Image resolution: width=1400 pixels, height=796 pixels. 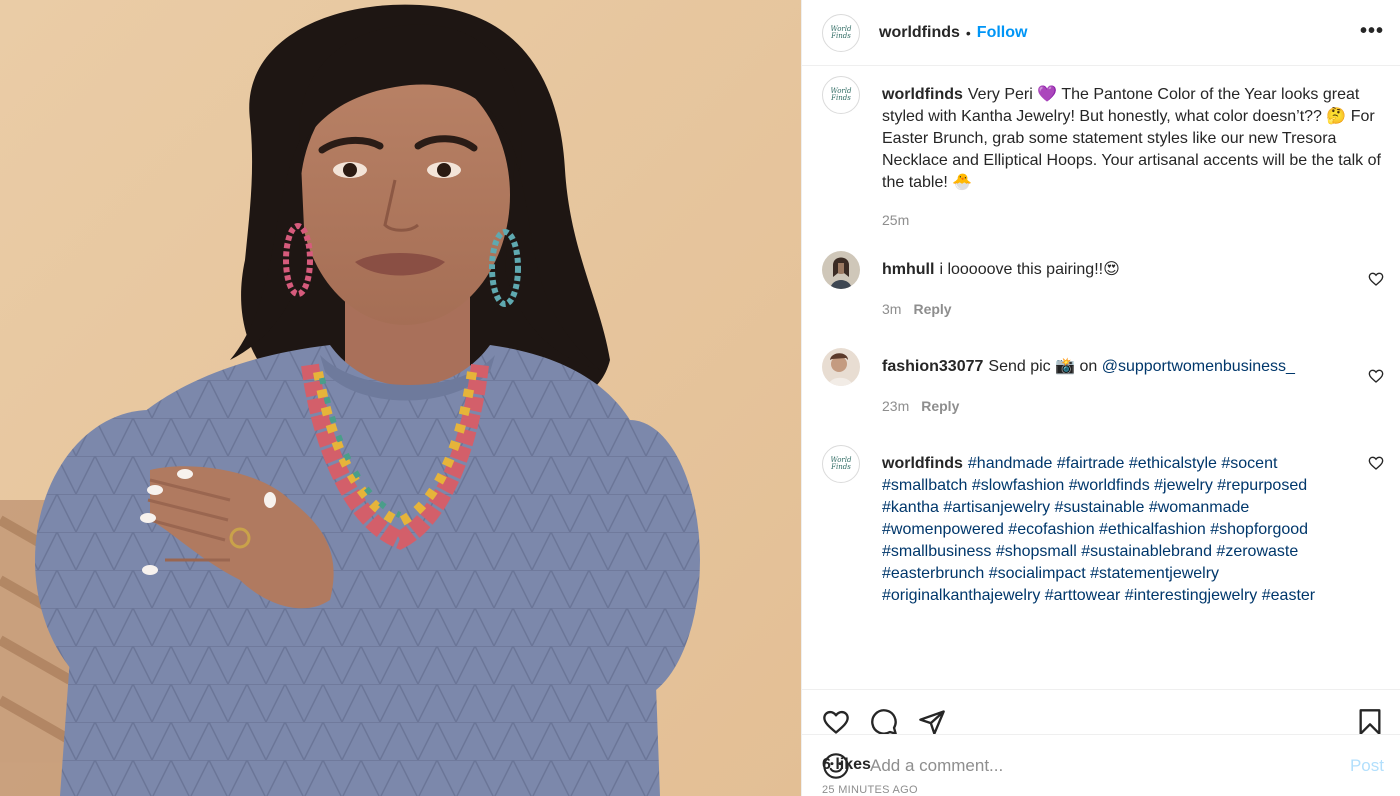 What do you see at coordinates (895, 220) in the screenshot?
I see `caption-time: 25m` at bounding box center [895, 220].